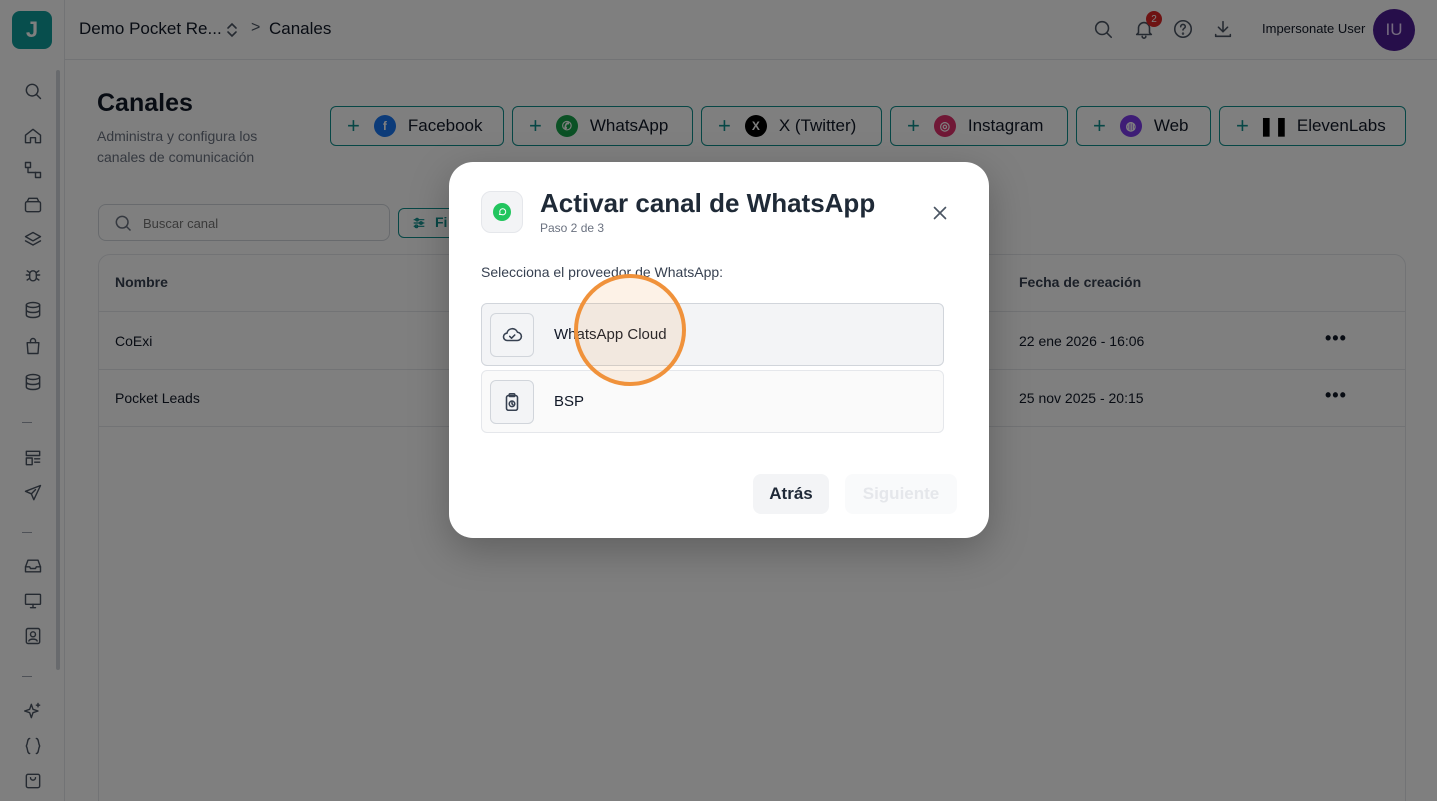 The height and width of the screenshot is (801, 1437). What do you see at coordinates (512, 335) in the screenshot?
I see `cloud-check-icon` at bounding box center [512, 335].